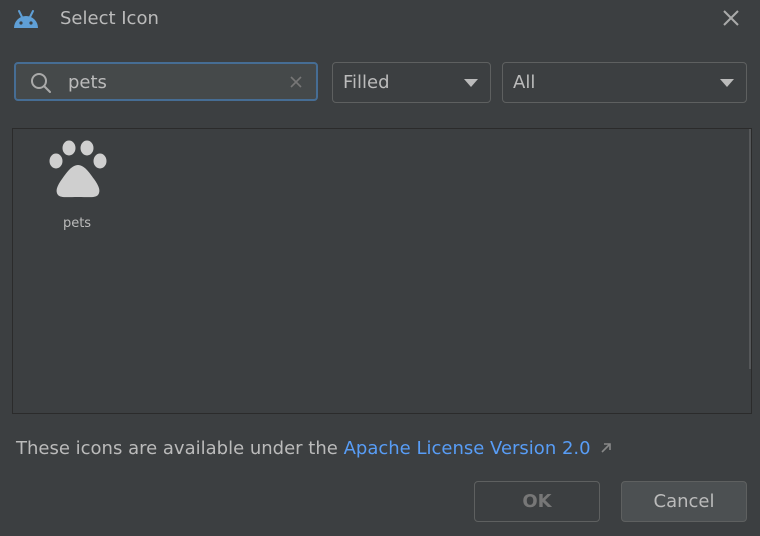 The height and width of the screenshot is (536, 760). What do you see at coordinates (524, 82) in the screenshot?
I see `category-dropdown-value: All` at bounding box center [524, 82].